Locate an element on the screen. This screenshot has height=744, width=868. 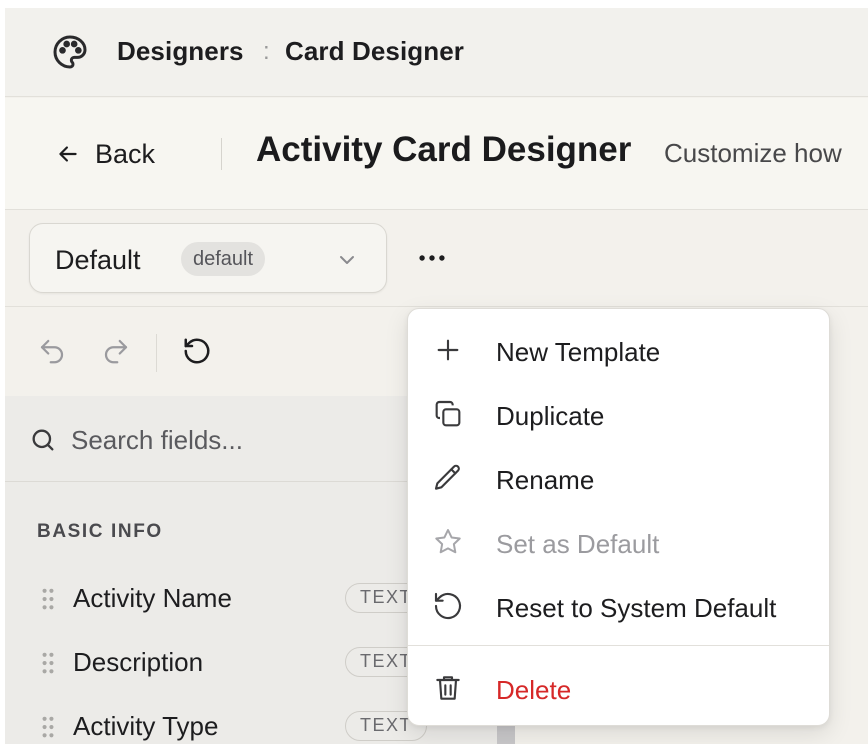
palette-icon is located at coordinates (70, 52).